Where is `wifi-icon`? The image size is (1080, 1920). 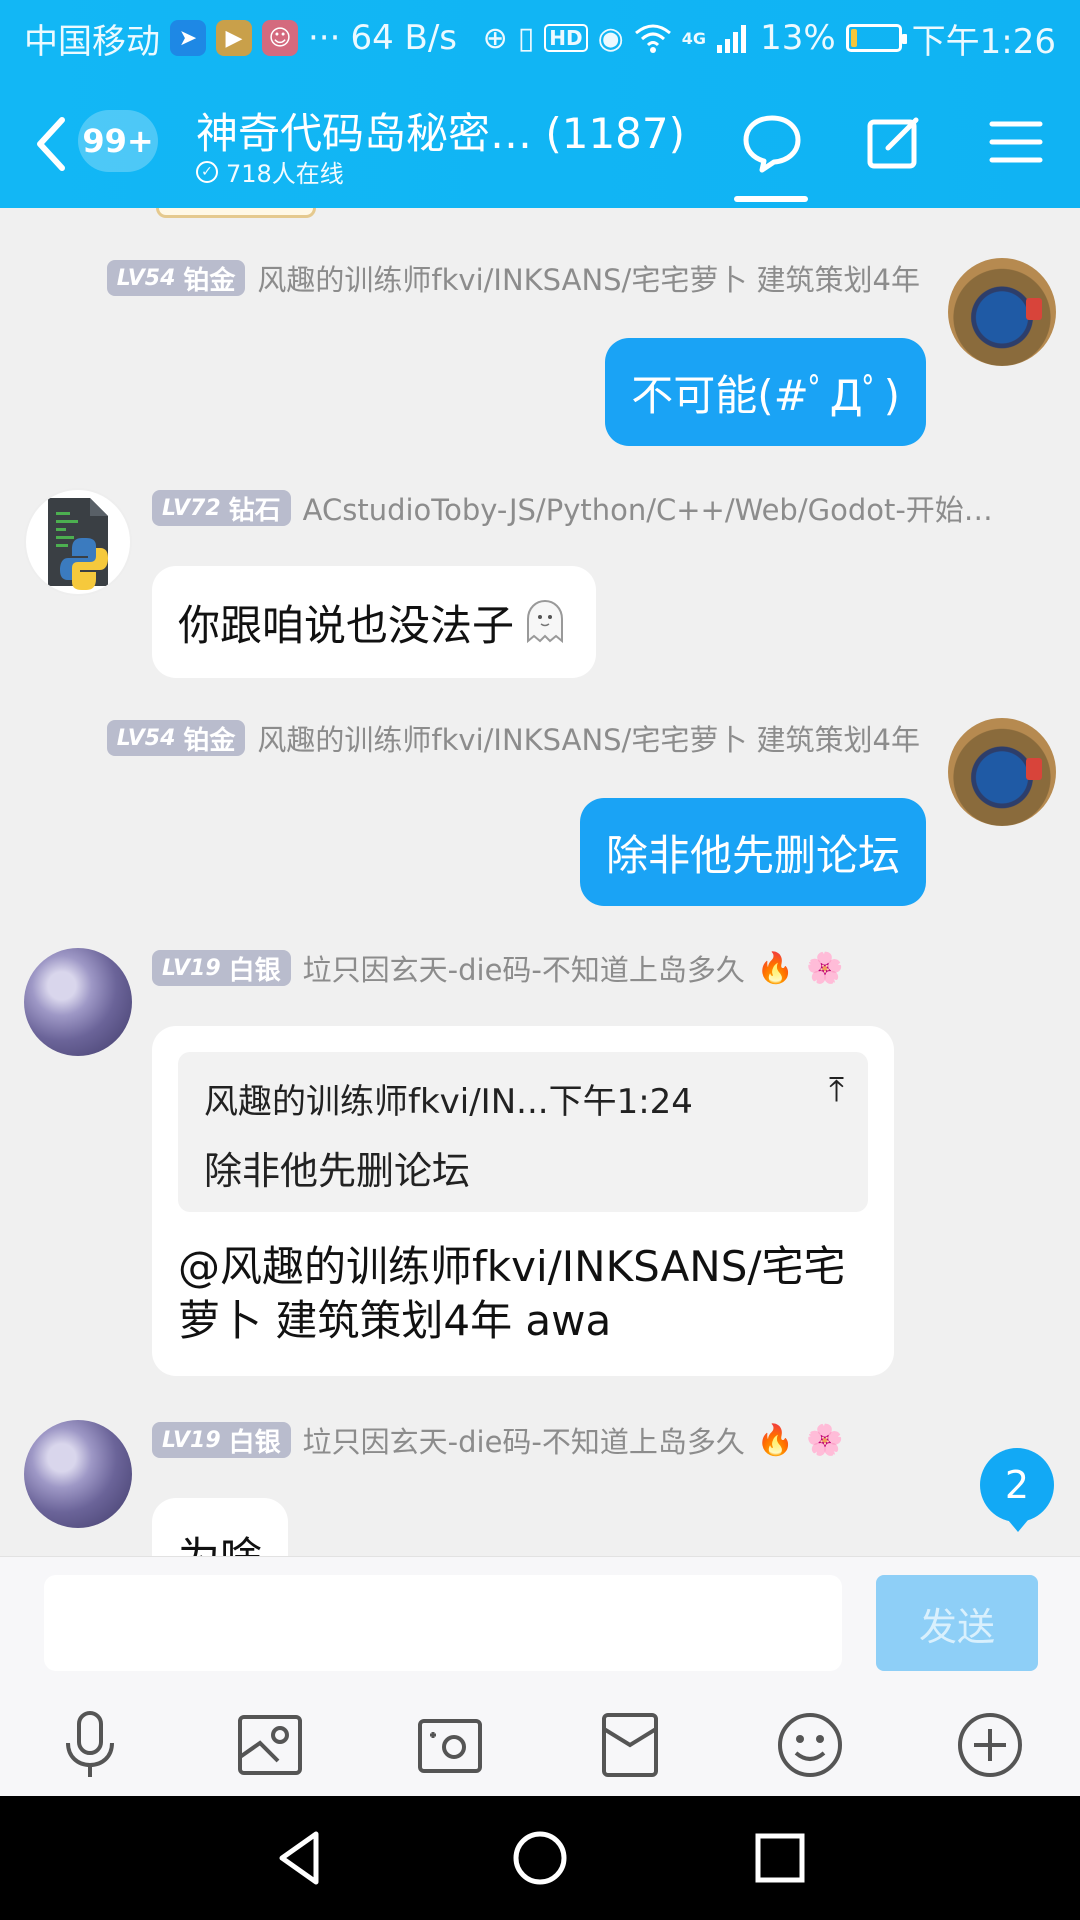
wifi-icon is located at coordinates (653, 38).